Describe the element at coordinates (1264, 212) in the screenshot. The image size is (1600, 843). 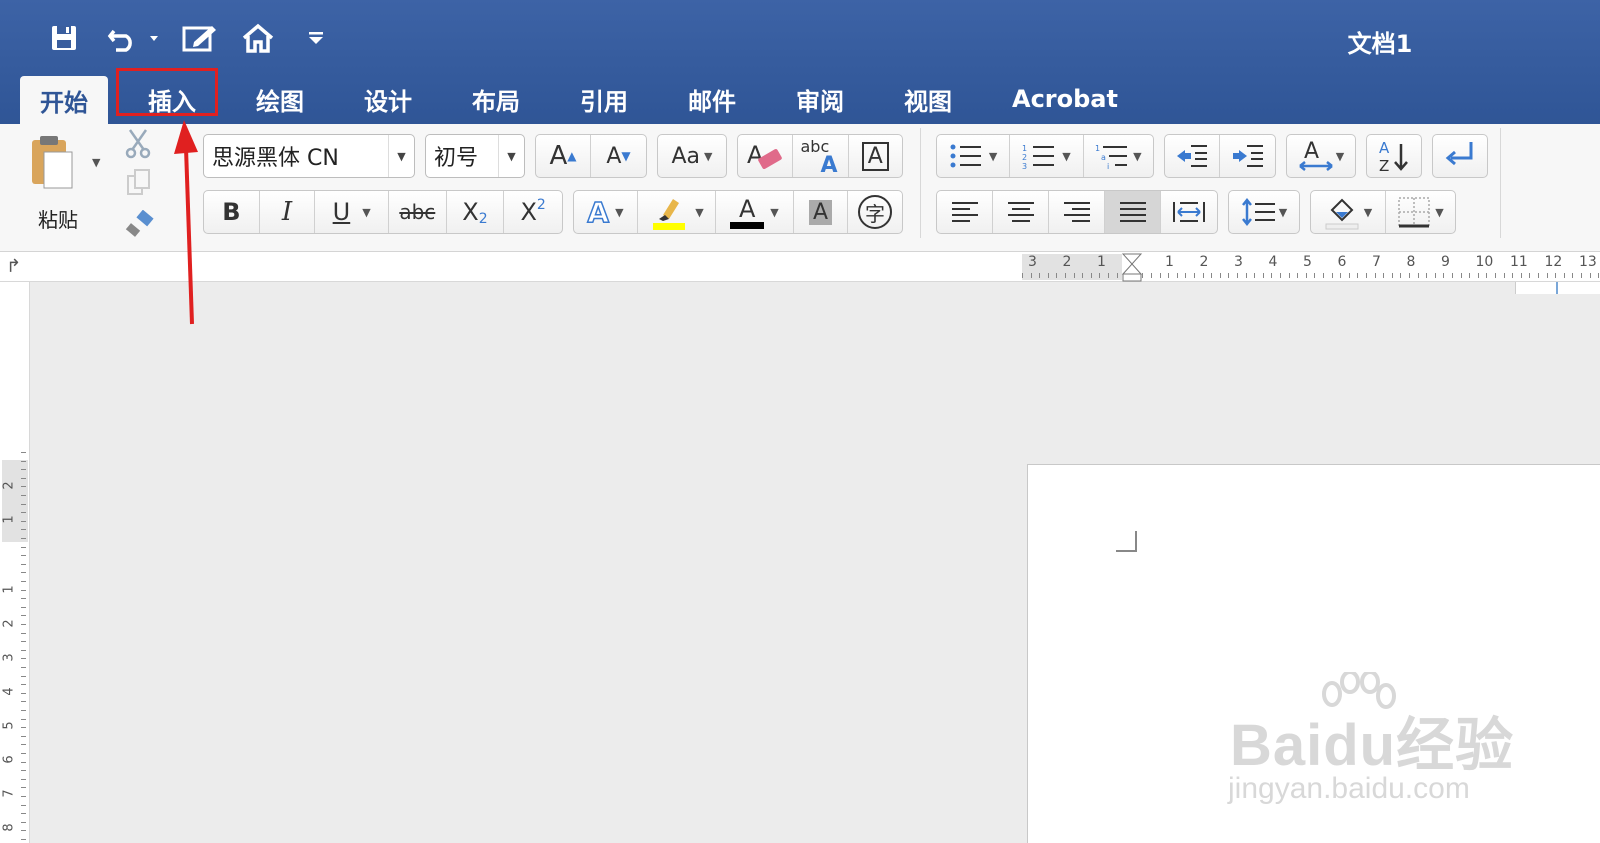
I see `line-spacing-button: ▼` at that location.